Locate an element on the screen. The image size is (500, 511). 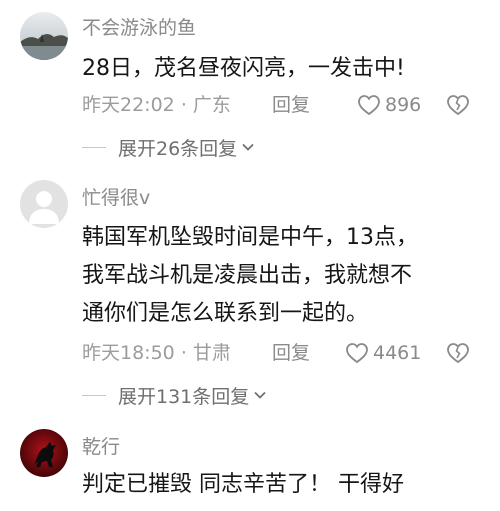
expand-replies: 展开131条回复 is located at coordinates (174, 395).